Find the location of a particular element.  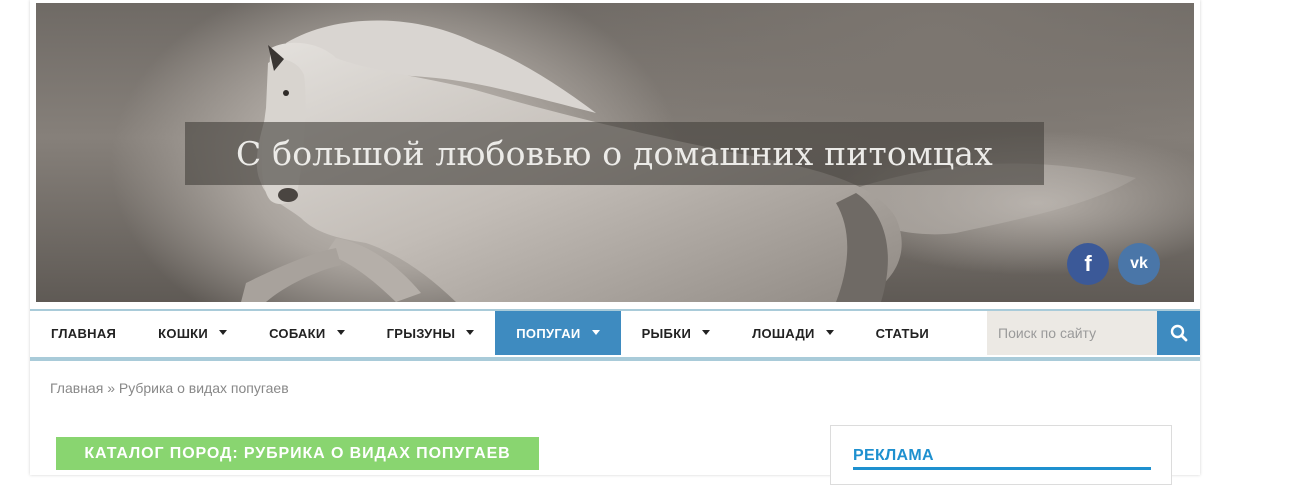

nav-item-label: СТАТЬИ is located at coordinates (902, 333).